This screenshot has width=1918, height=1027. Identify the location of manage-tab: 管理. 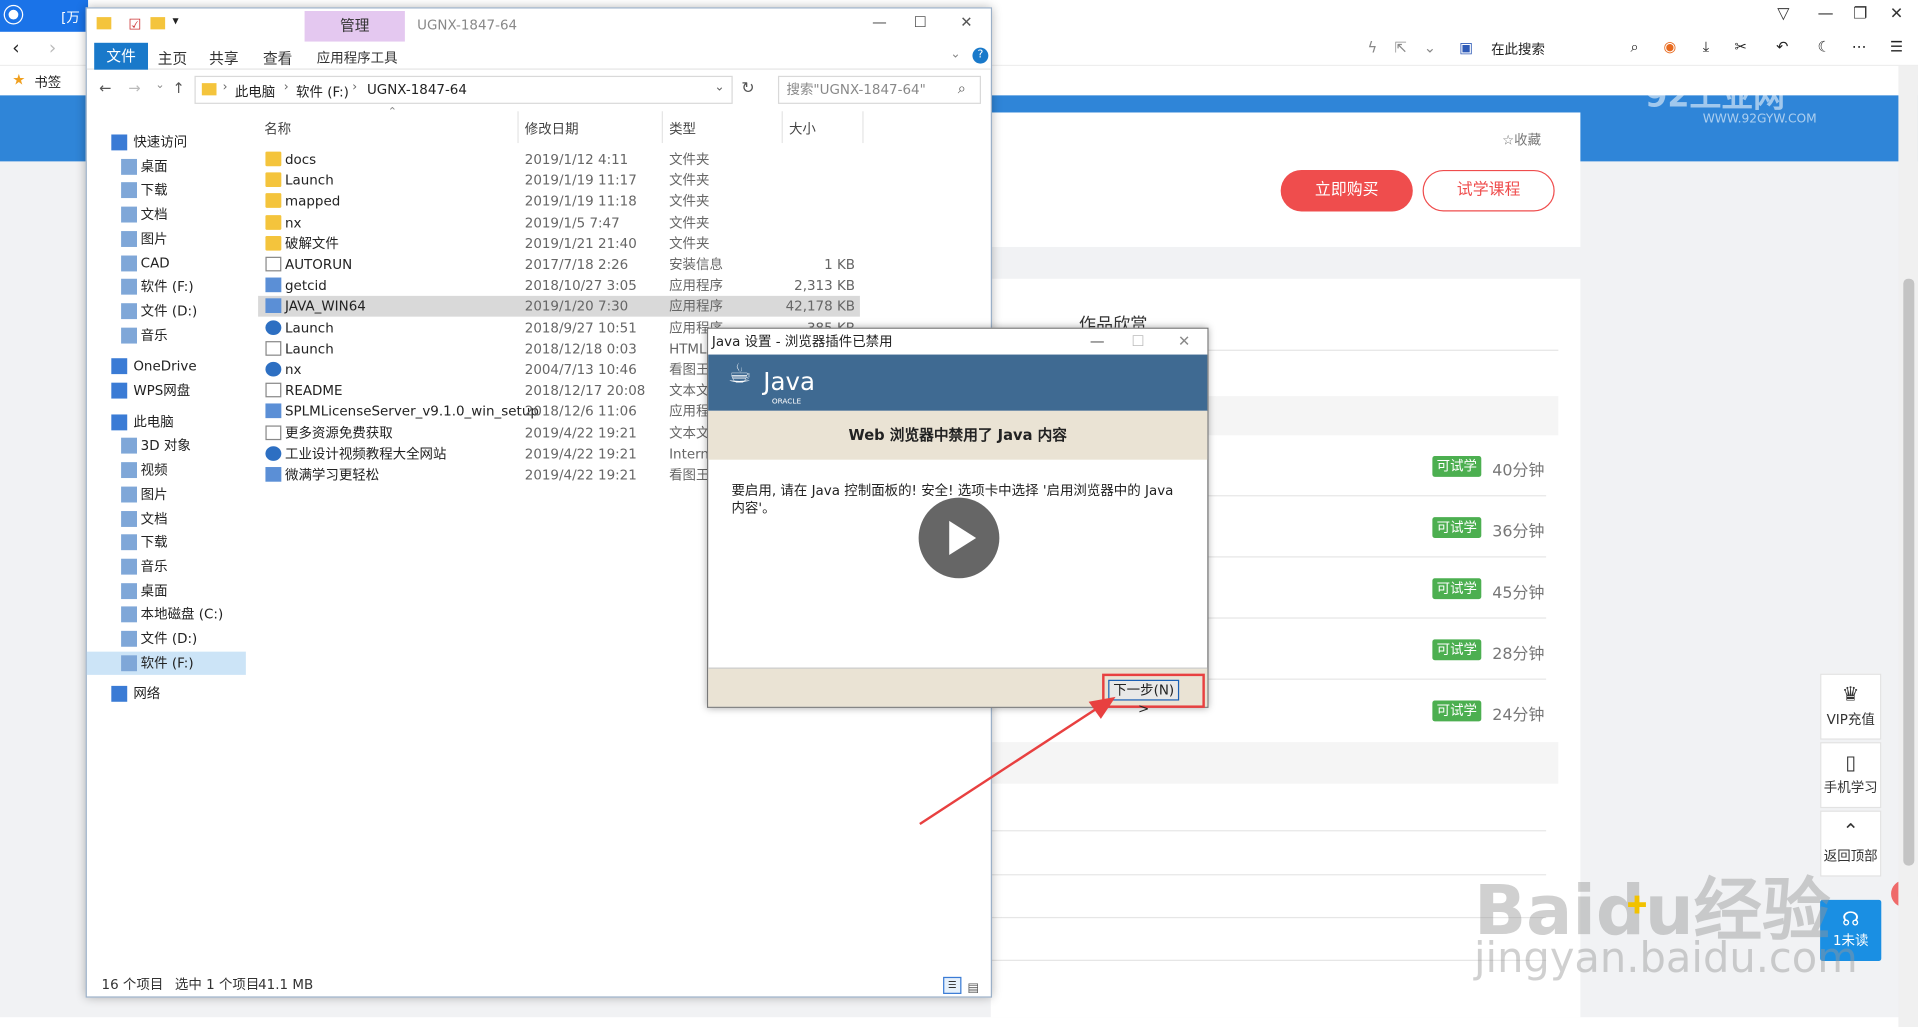
(354, 26).